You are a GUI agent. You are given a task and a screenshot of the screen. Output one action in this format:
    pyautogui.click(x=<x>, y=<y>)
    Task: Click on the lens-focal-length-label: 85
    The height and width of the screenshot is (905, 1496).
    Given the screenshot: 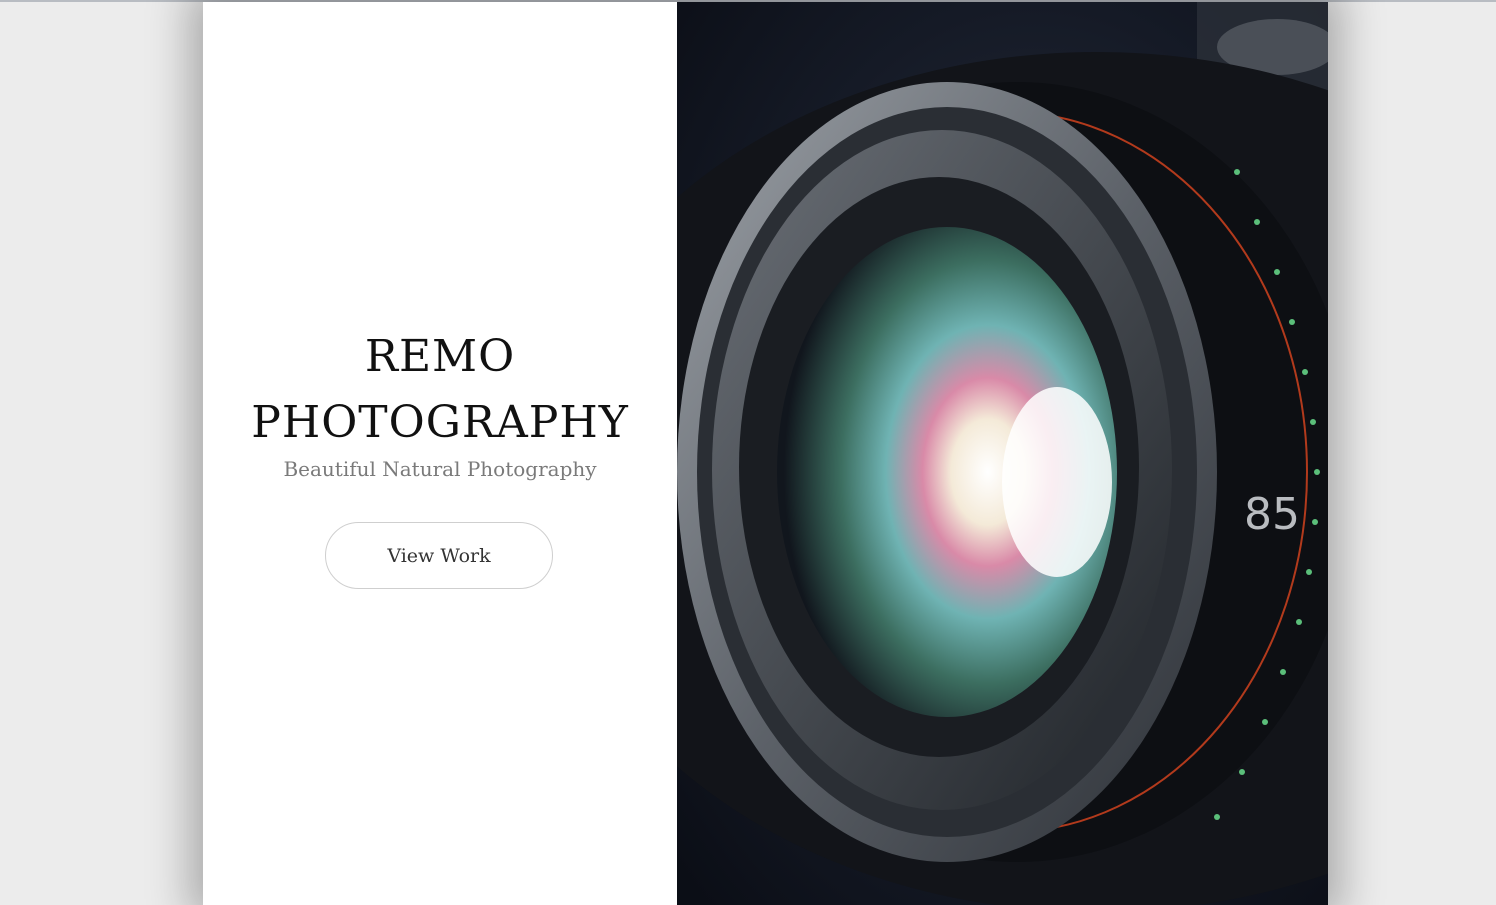 What is the action you would take?
    pyautogui.click(x=1272, y=514)
    